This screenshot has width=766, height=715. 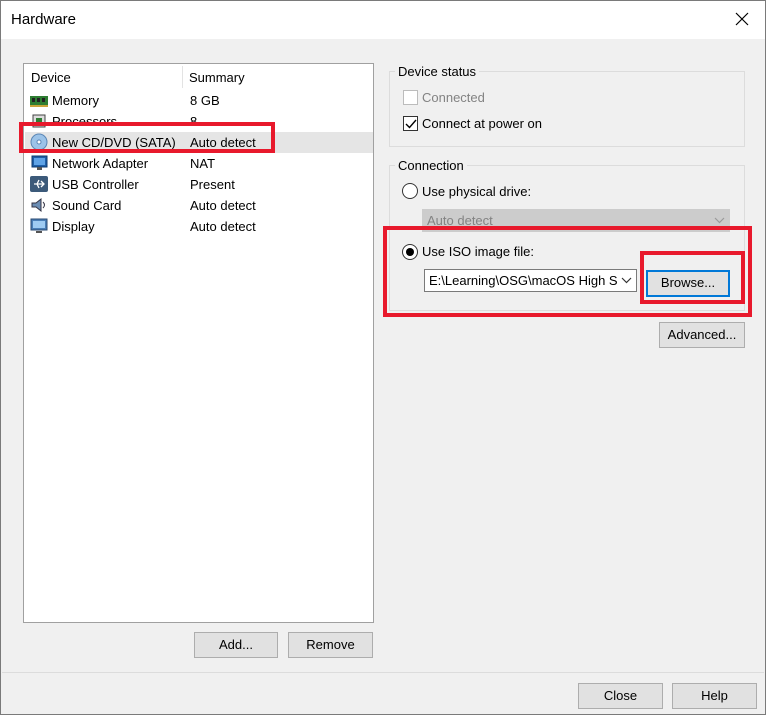 I want to click on device-status-label: Device status, so click(x=437, y=71).